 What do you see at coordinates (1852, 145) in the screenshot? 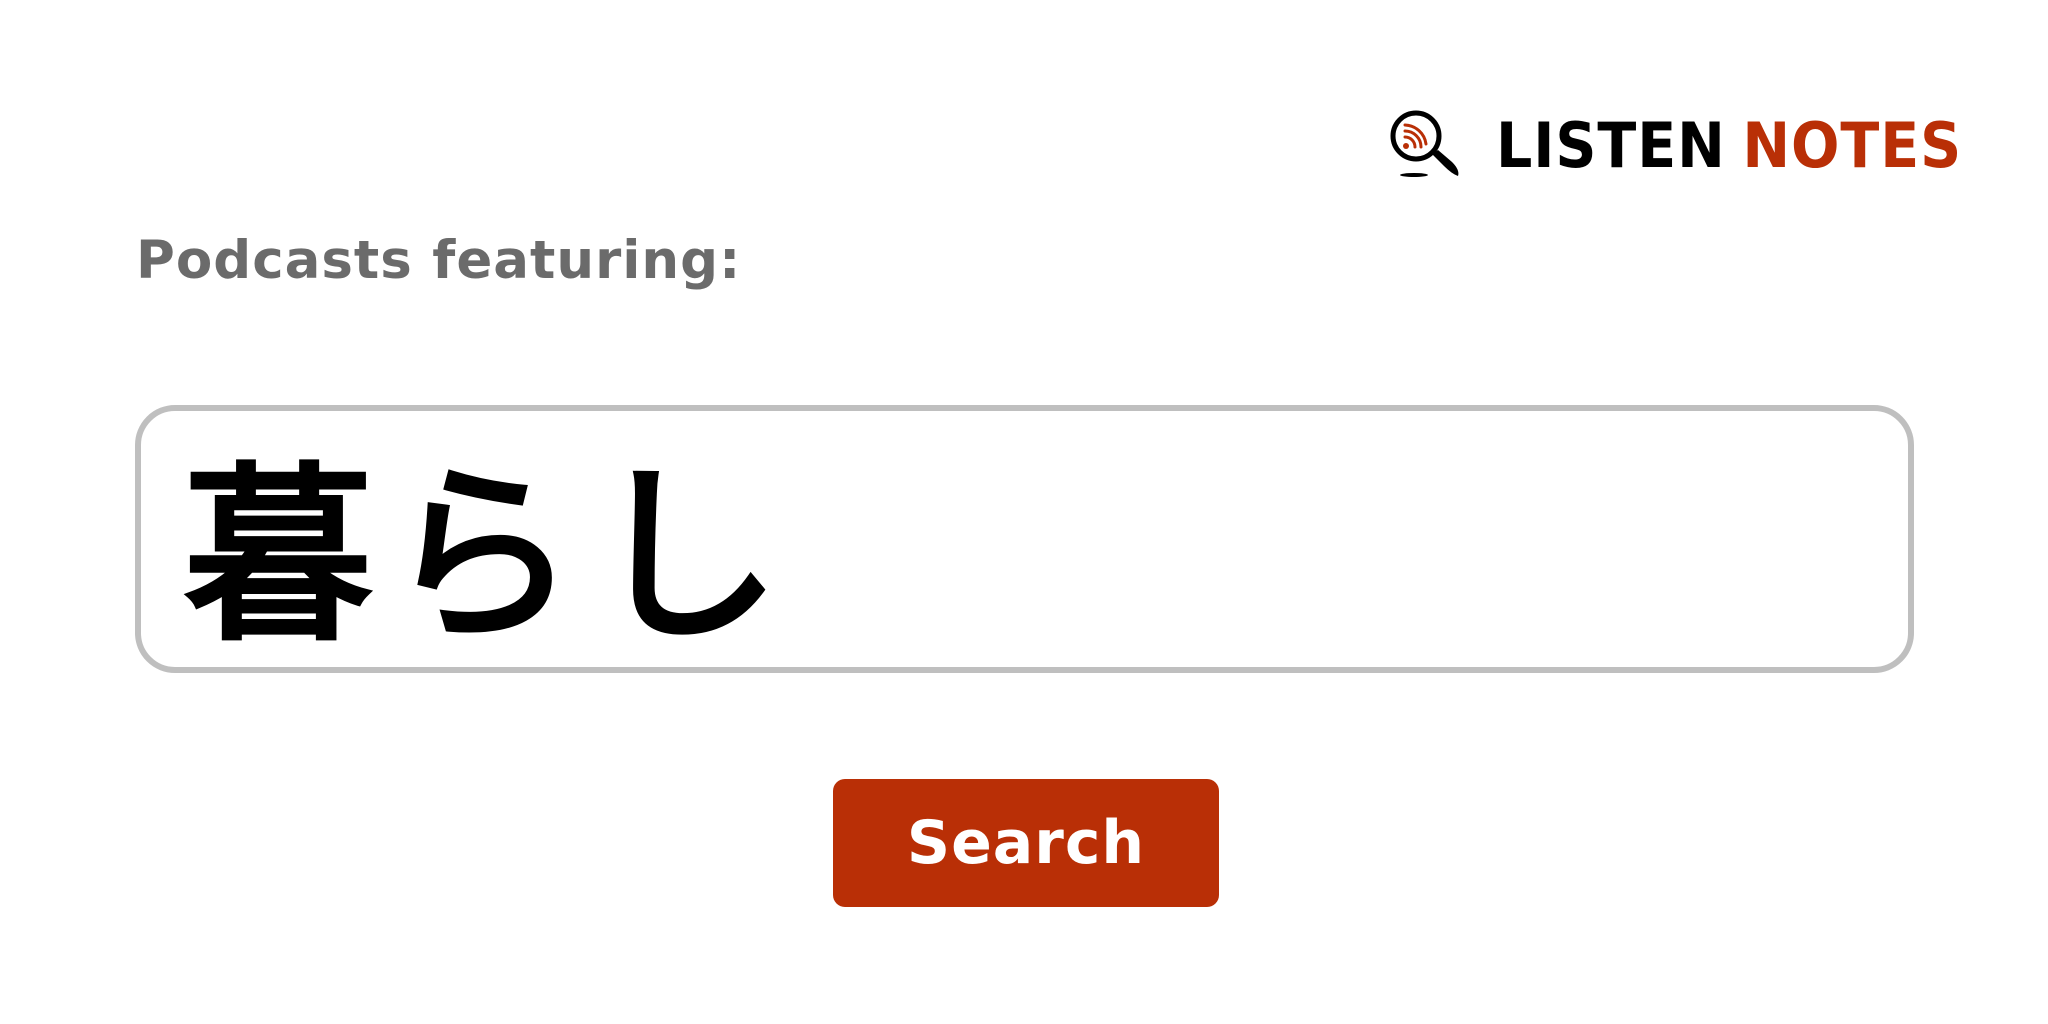
I see `logo-word-notes: NOTES` at bounding box center [1852, 145].